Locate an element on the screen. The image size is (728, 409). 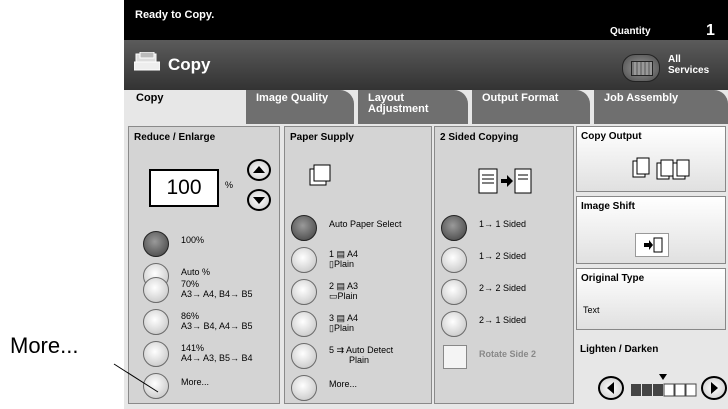
callout-pointer is located at coordinates (136, 378).